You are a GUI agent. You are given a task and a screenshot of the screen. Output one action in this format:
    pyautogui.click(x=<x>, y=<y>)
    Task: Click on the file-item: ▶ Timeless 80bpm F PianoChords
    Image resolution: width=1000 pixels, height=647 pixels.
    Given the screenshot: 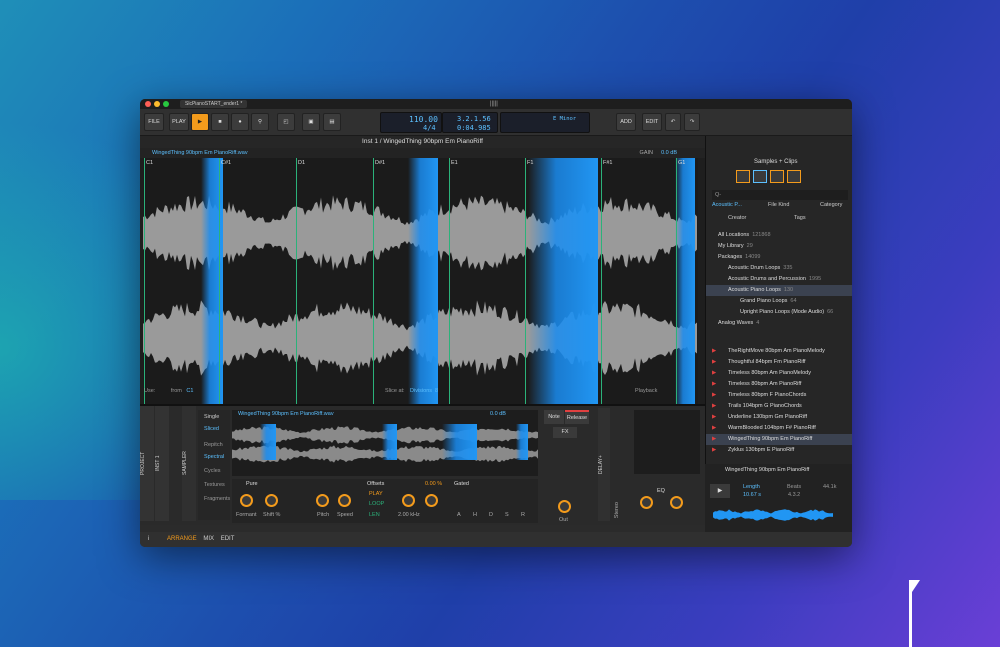 What is the action you would take?
    pyautogui.click(x=779, y=395)
    